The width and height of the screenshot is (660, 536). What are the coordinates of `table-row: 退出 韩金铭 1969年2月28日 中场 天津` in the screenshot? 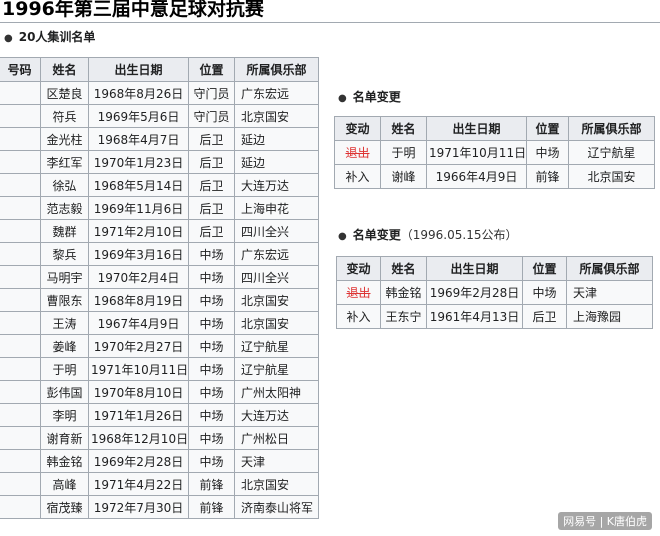 It's located at (494, 292).